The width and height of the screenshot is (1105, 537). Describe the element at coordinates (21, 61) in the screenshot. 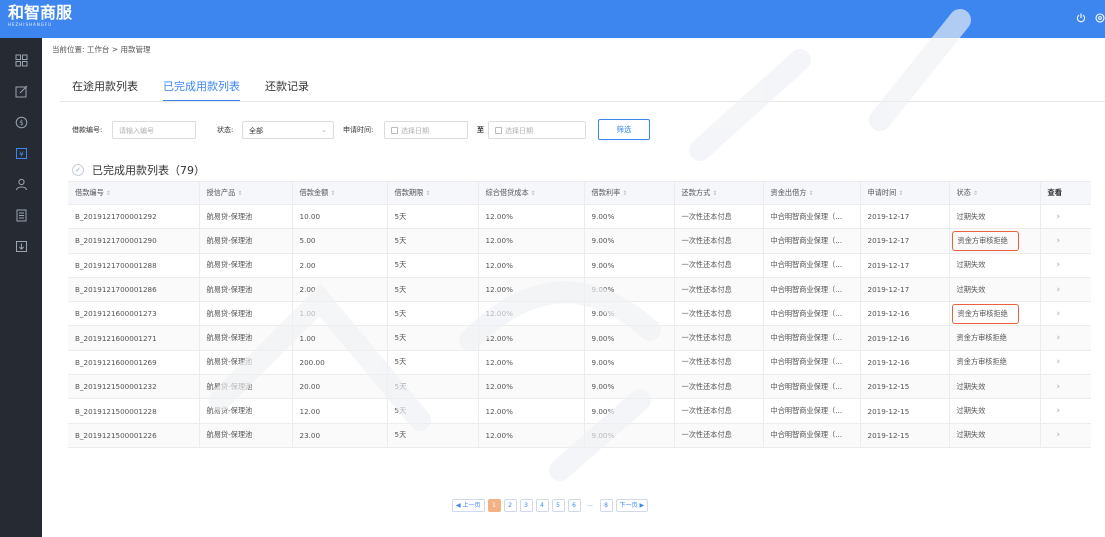

I see `sidebar-item-dashboard` at that location.